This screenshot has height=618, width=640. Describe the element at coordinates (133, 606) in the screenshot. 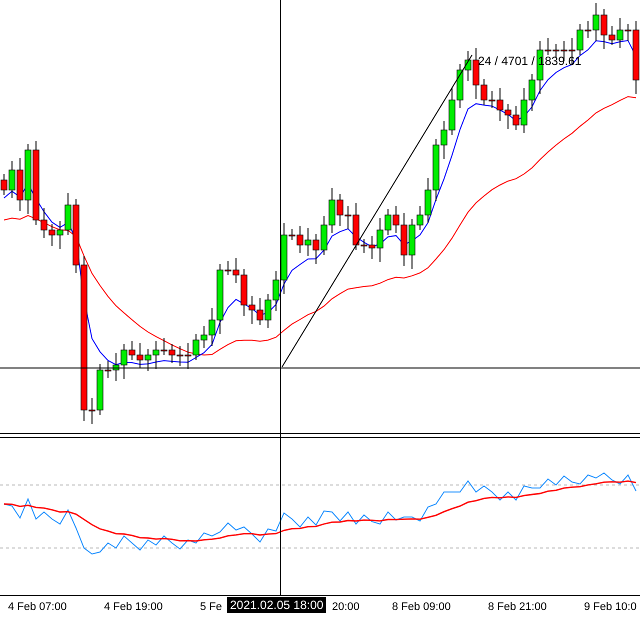

I see `time-axis-label: 4 Feb 19:00` at that location.